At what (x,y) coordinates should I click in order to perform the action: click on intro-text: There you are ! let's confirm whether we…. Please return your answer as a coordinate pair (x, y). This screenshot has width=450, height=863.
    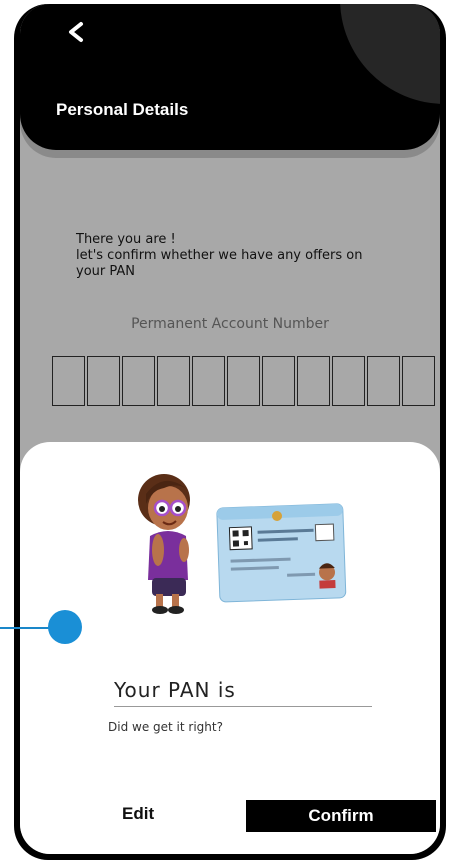
    Looking at the image, I should click on (246, 256).